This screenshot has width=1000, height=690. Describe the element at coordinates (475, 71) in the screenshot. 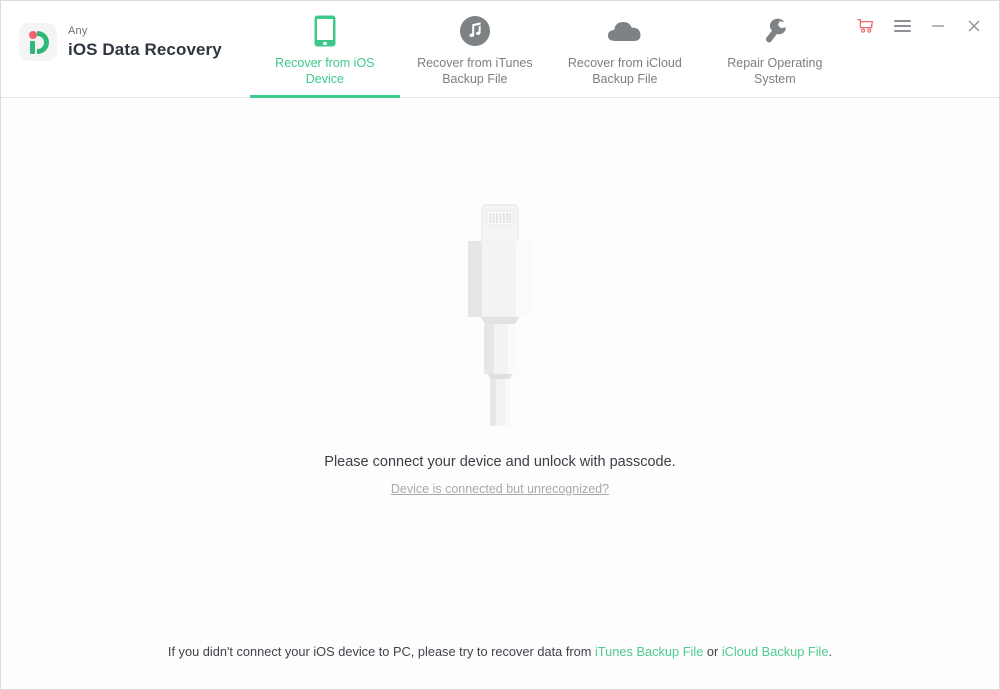

I see `tab-label: Recover from iTunes Backup File` at that location.